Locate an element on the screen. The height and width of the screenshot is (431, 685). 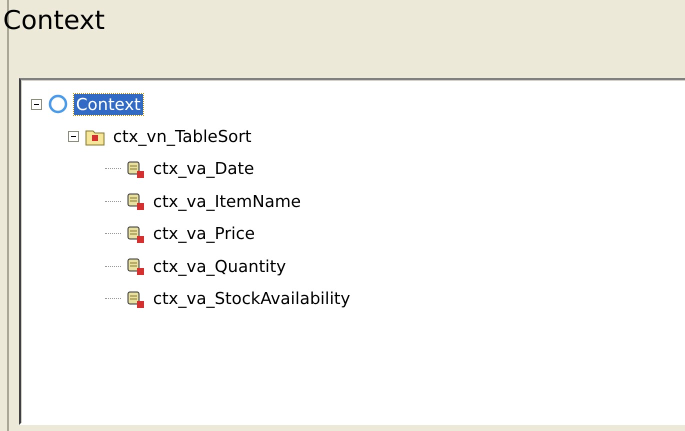
circle-icon is located at coordinates (58, 104).